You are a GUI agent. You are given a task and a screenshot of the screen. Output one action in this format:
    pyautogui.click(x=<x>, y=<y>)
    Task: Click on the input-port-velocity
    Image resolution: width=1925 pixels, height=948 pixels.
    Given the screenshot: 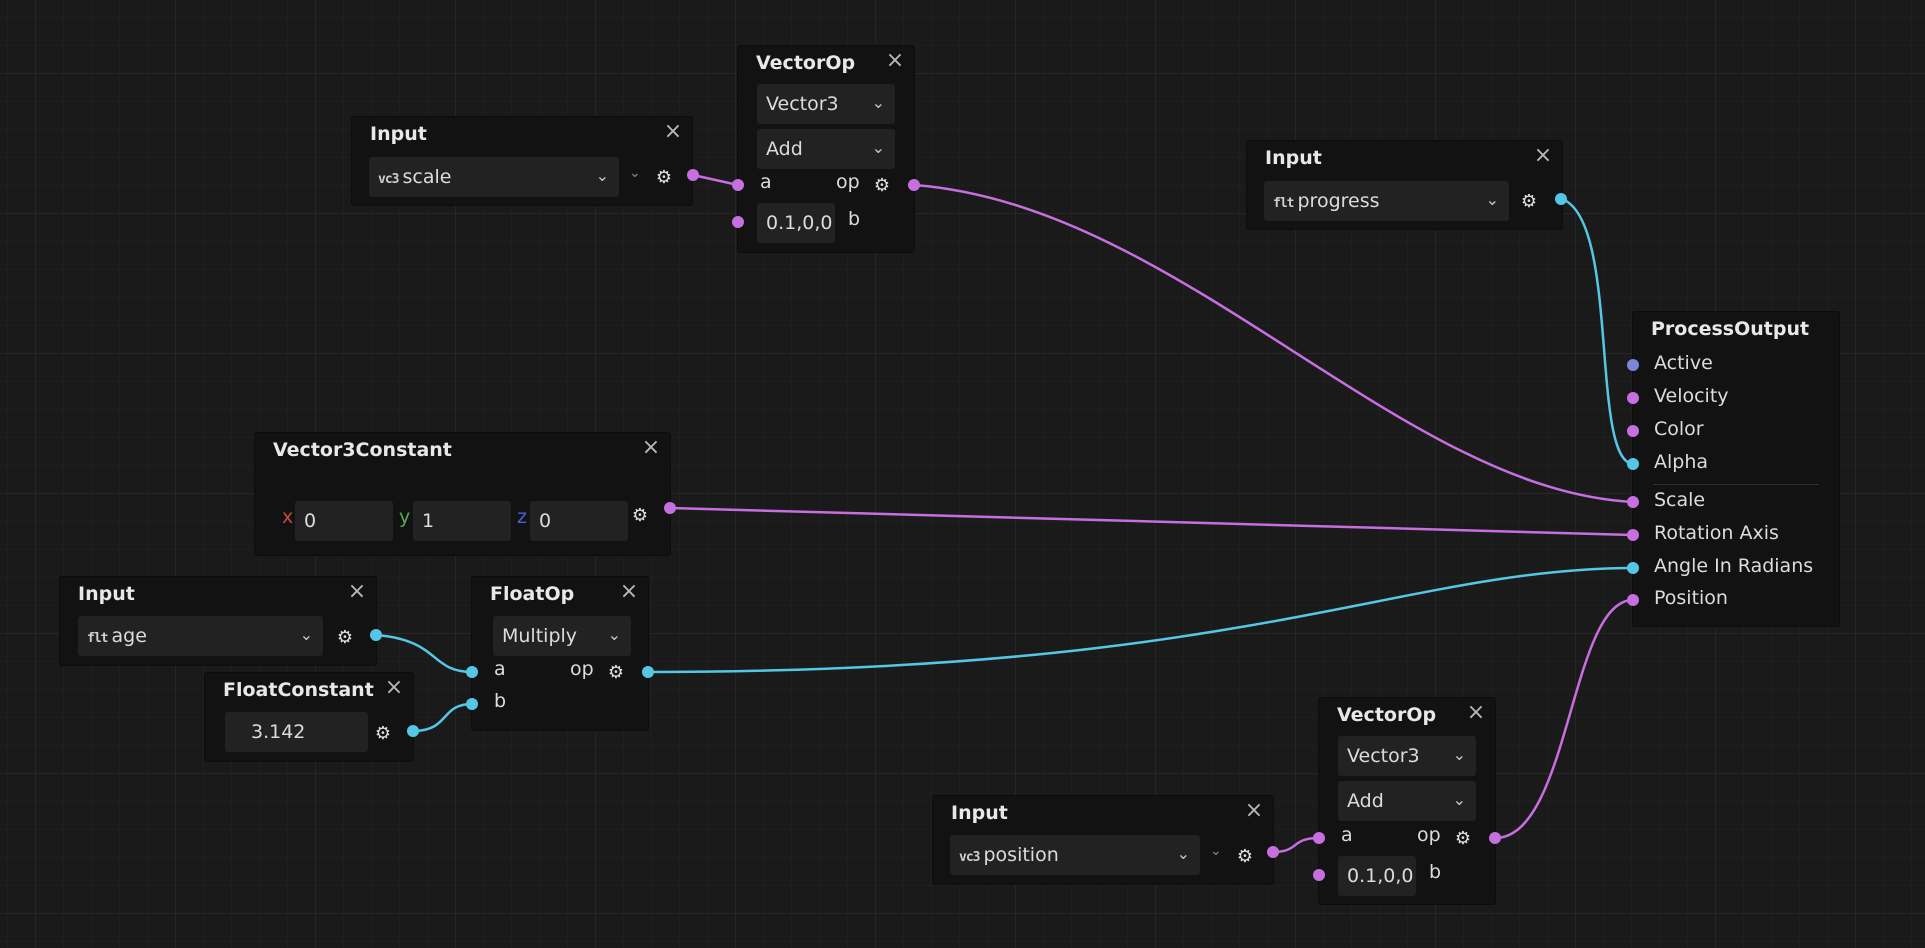 What is the action you would take?
    pyautogui.click(x=1633, y=398)
    